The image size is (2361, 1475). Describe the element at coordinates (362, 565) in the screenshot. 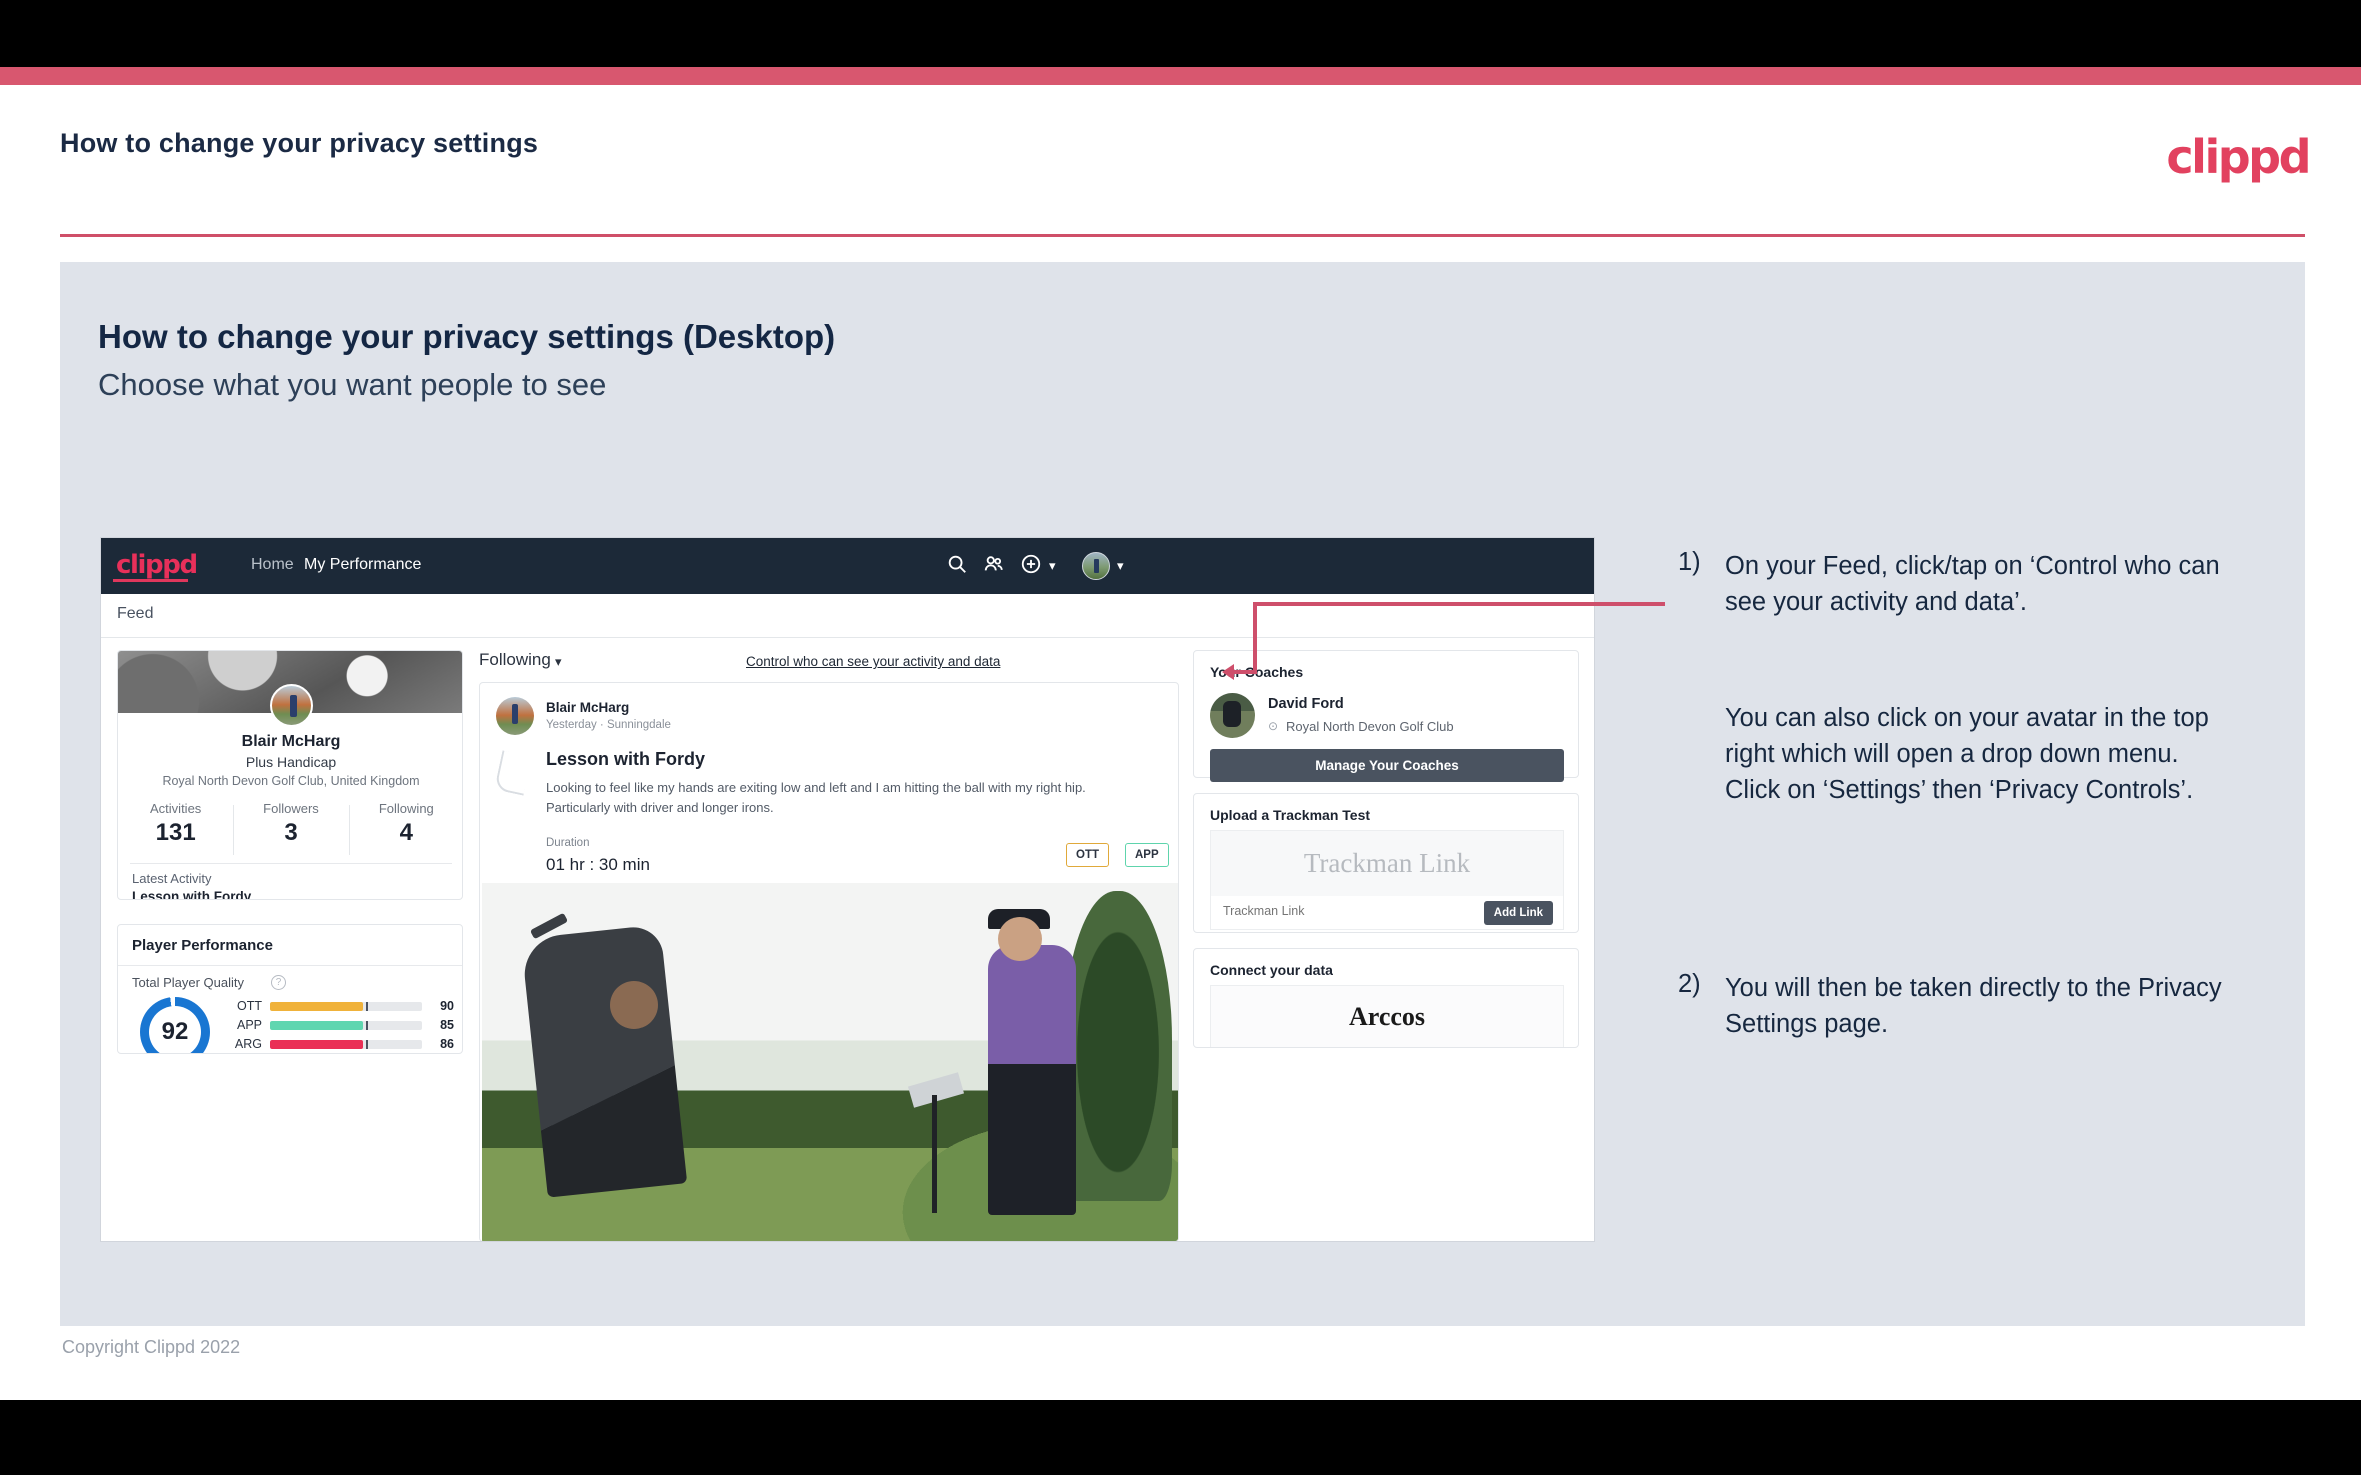

I see `nav-link-my-performance: My Performance` at that location.